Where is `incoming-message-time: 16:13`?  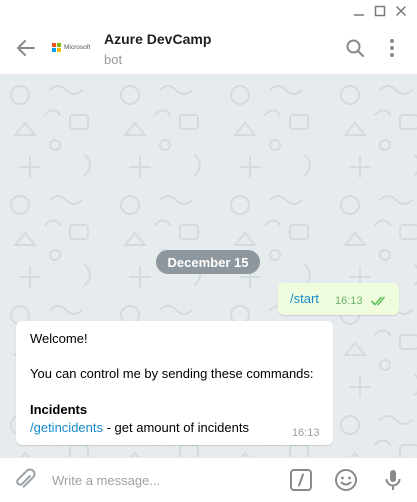
incoming-message-time: 16:13 is located at coordinates (306, 433).